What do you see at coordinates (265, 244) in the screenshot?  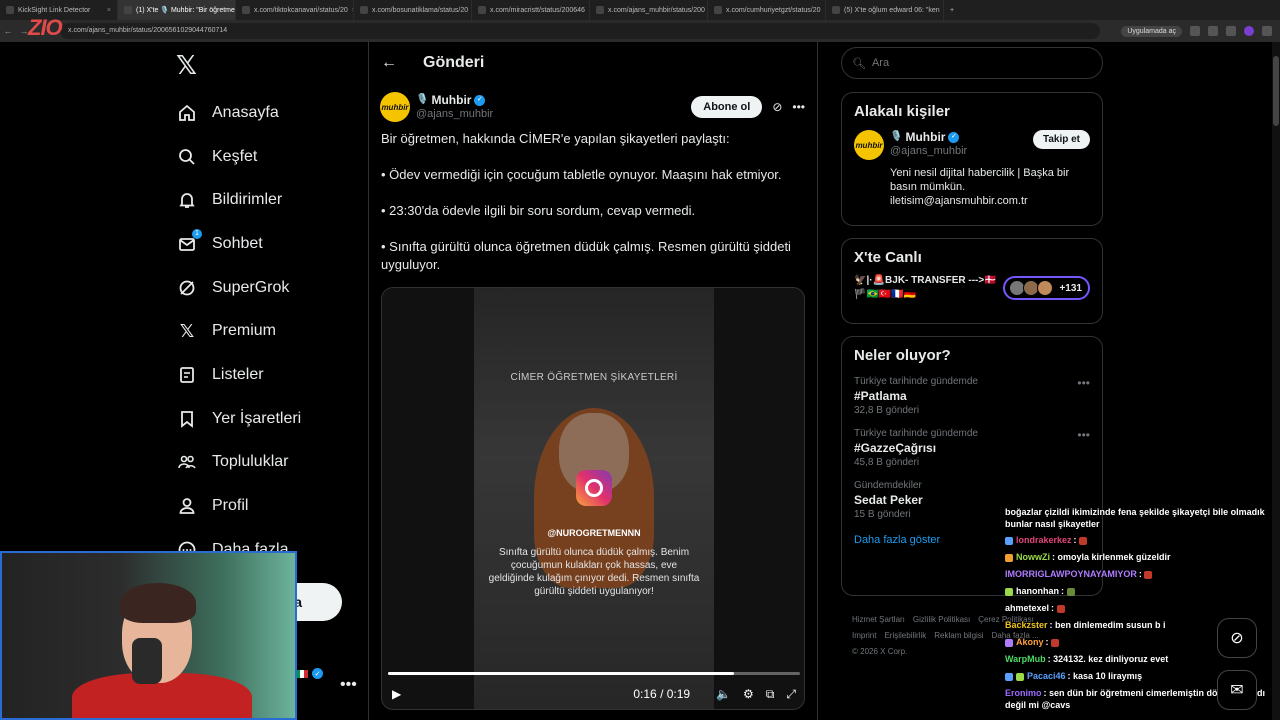 I see `nav-item-chat: 1 Sohbet` at bounding box center [265, 244].